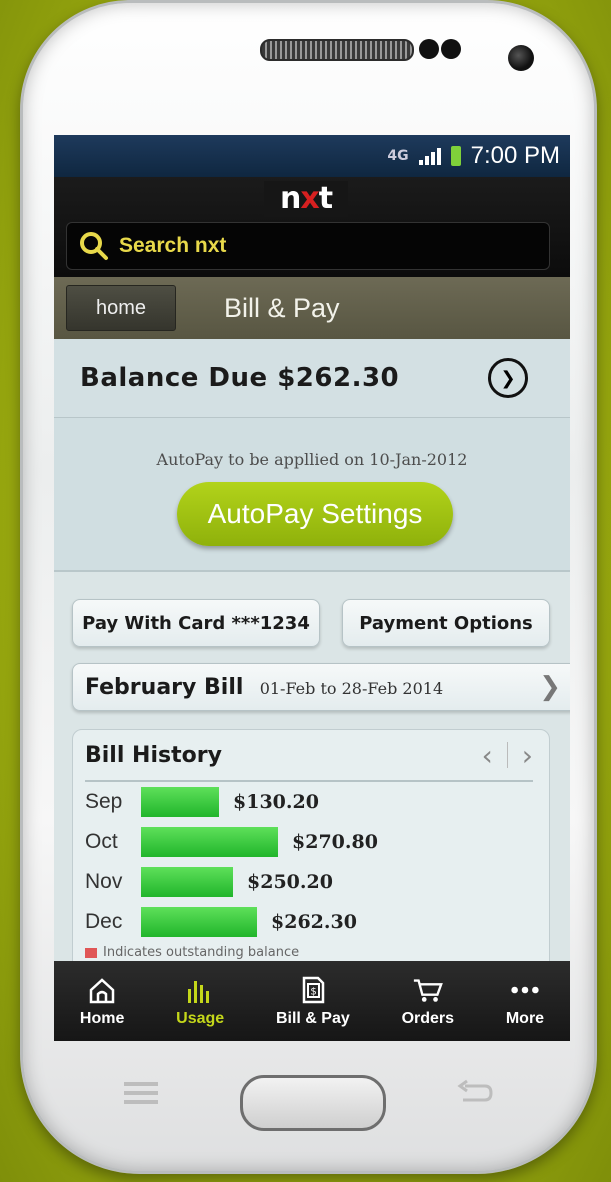  What do you see at coordinates (446, 623) in the screenshot?
I see `payment-options-button: Payment Options` at bounding box center [446, 623].